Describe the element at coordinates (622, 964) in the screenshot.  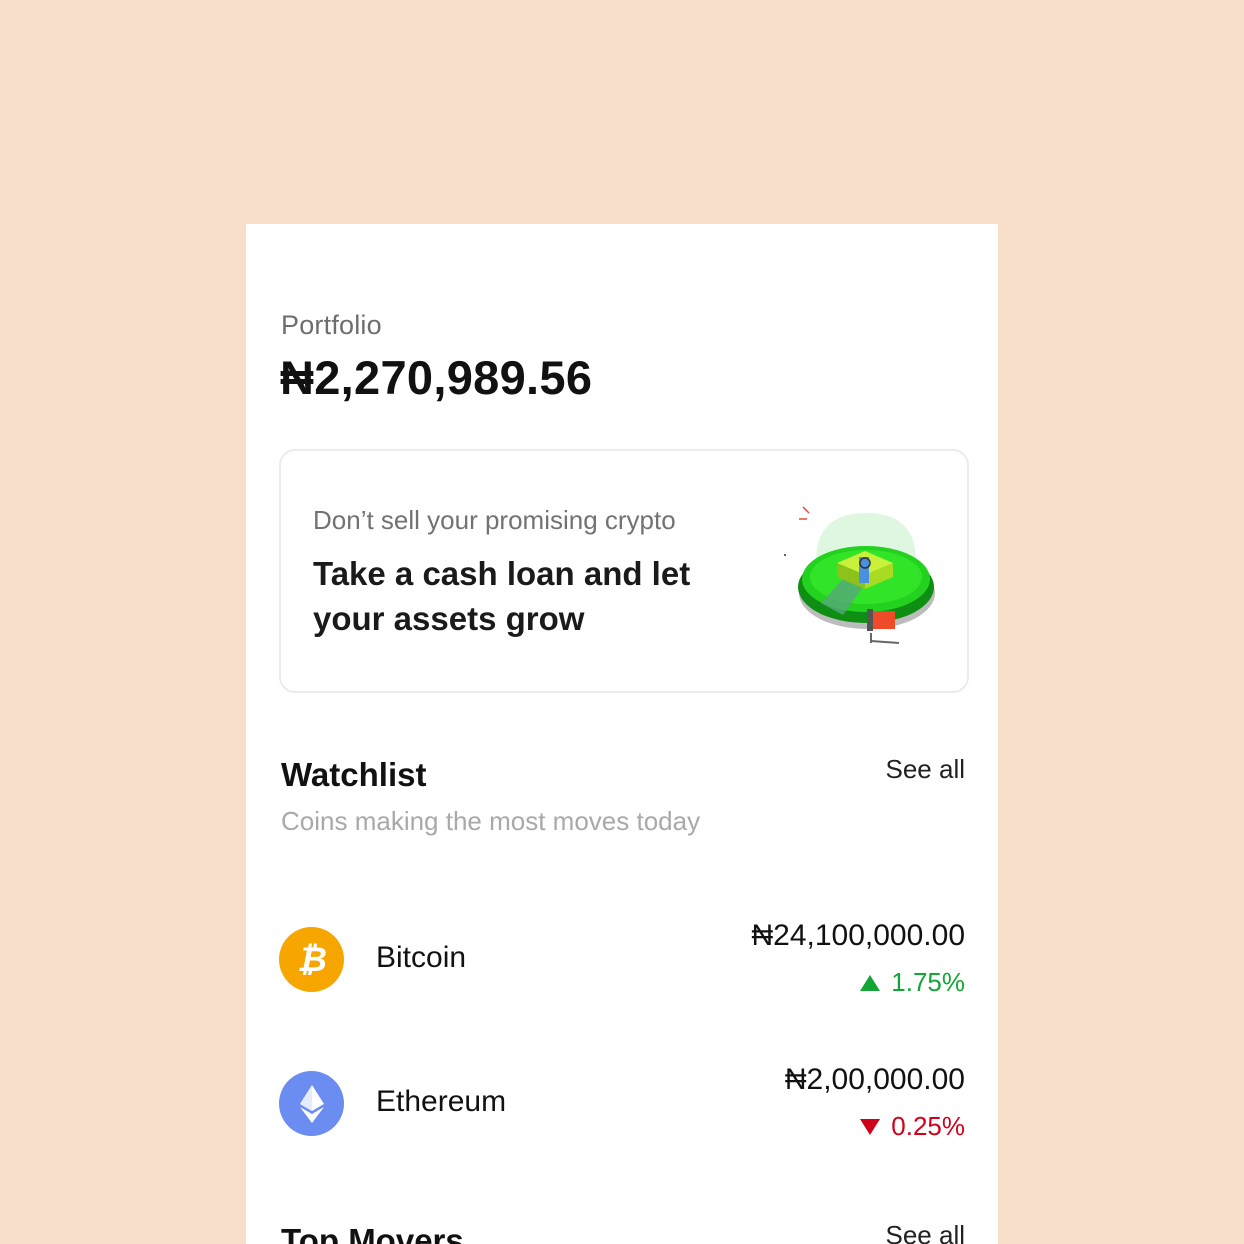
I see `watchlist-item-bitcoin: ₿ Bitcoin ₦24,100,000.00 1.75%` at that location.